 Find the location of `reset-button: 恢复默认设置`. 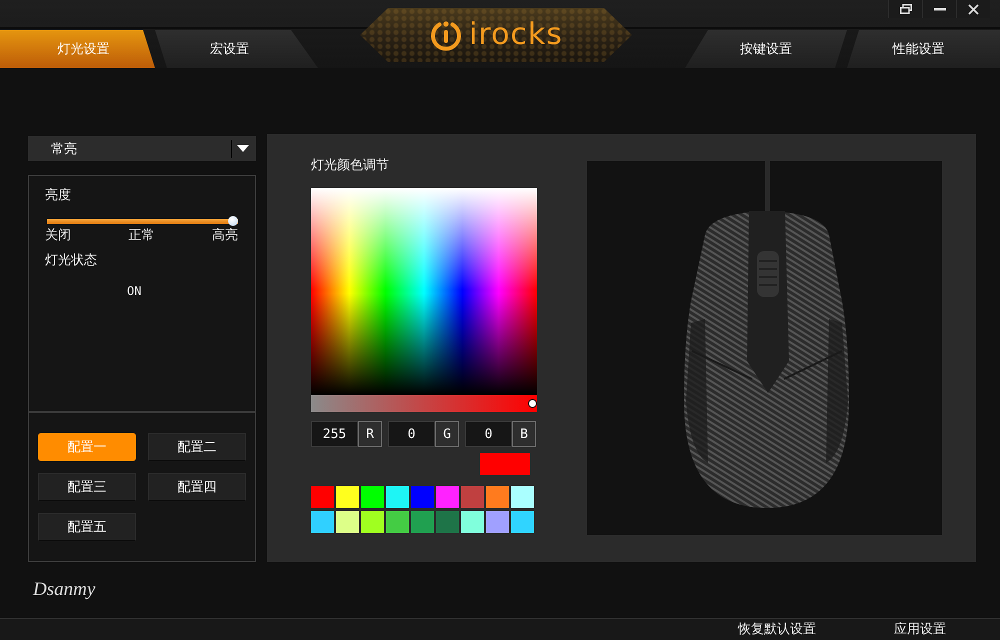

reset-button: 恢复默认设置 is located at coordinates (777, 630).